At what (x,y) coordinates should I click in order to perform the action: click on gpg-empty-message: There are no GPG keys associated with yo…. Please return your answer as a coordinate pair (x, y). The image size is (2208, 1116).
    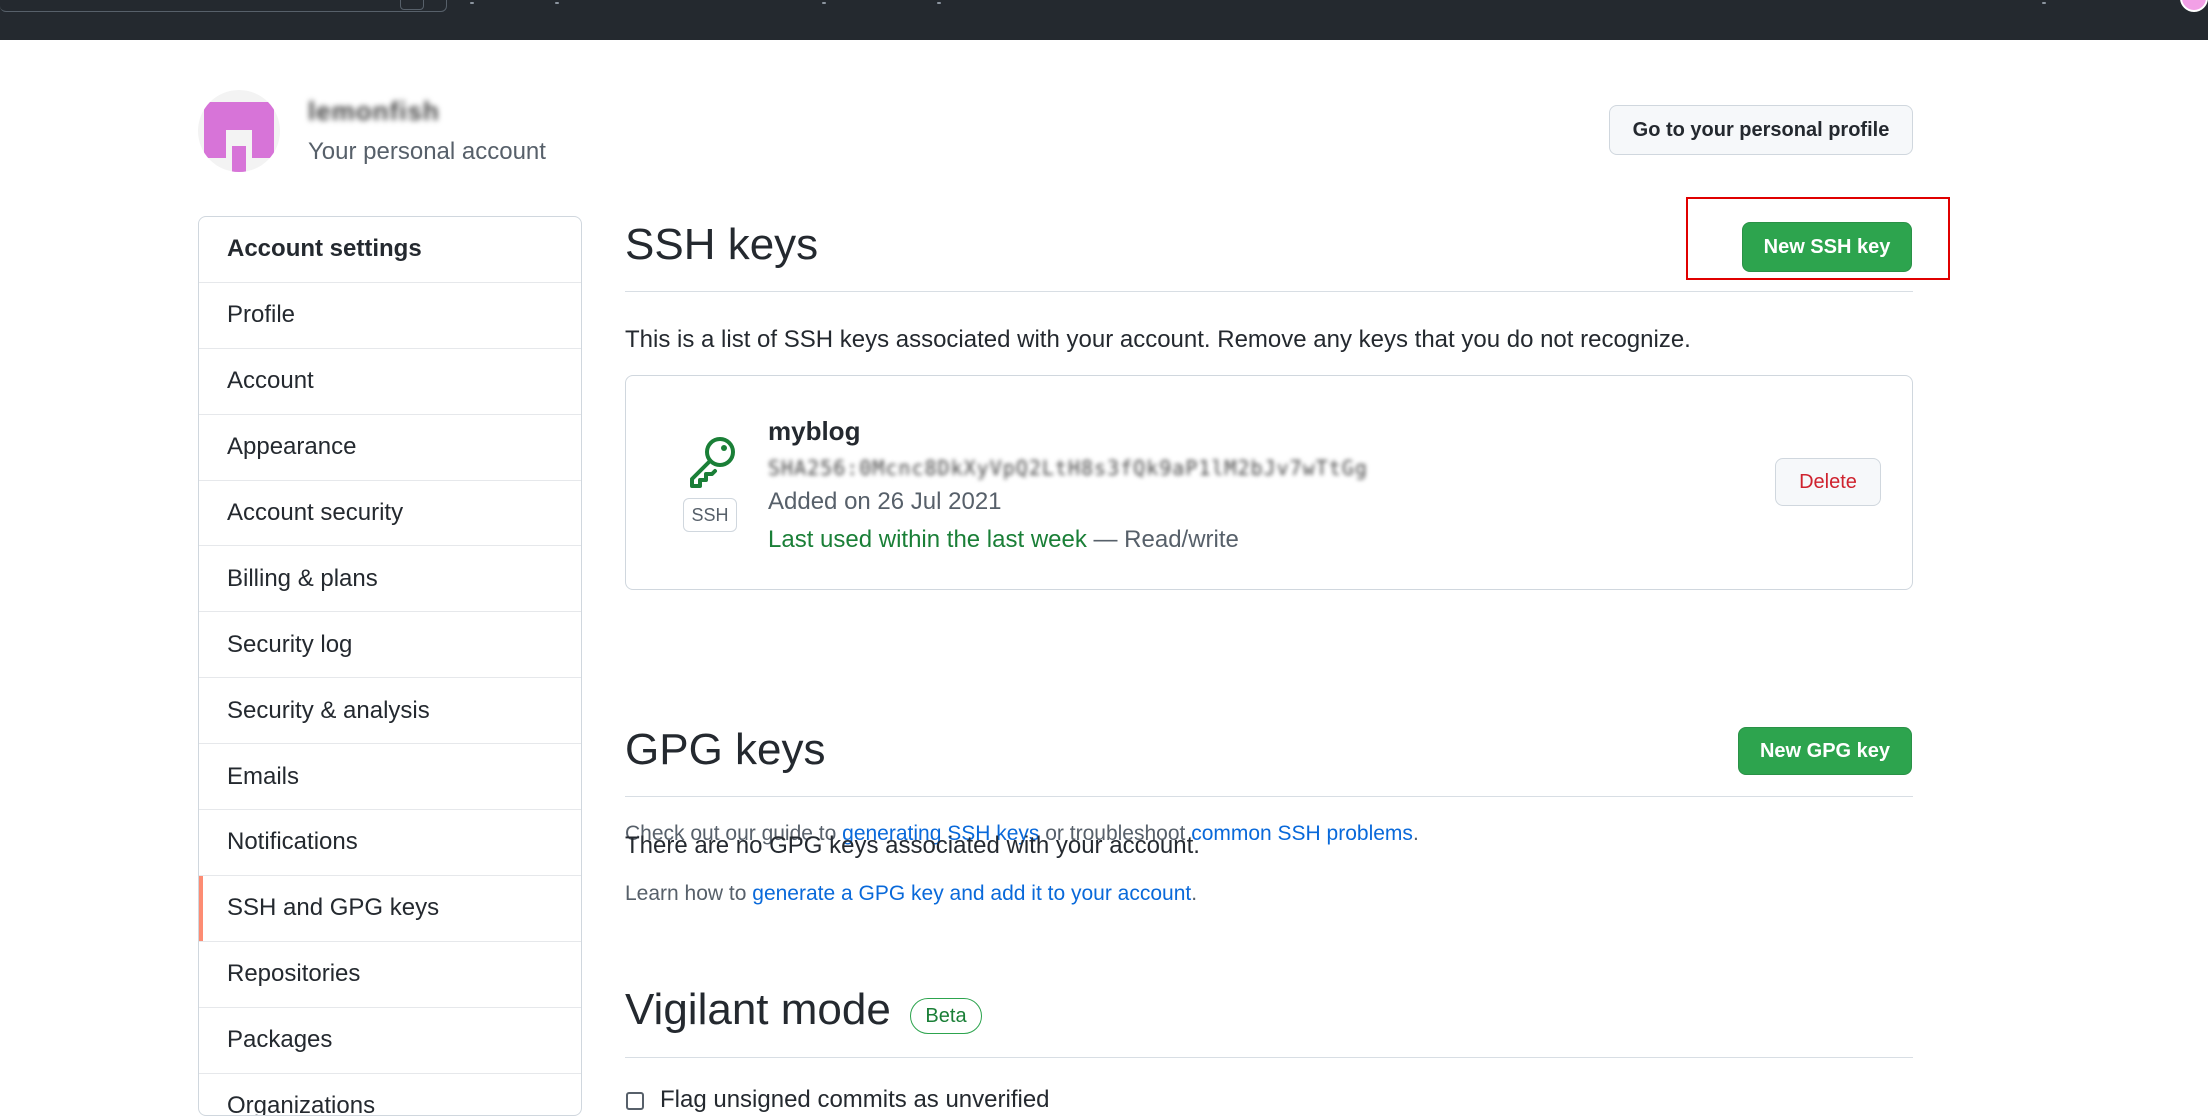
    Looking at the image, I should click on (912, 845).